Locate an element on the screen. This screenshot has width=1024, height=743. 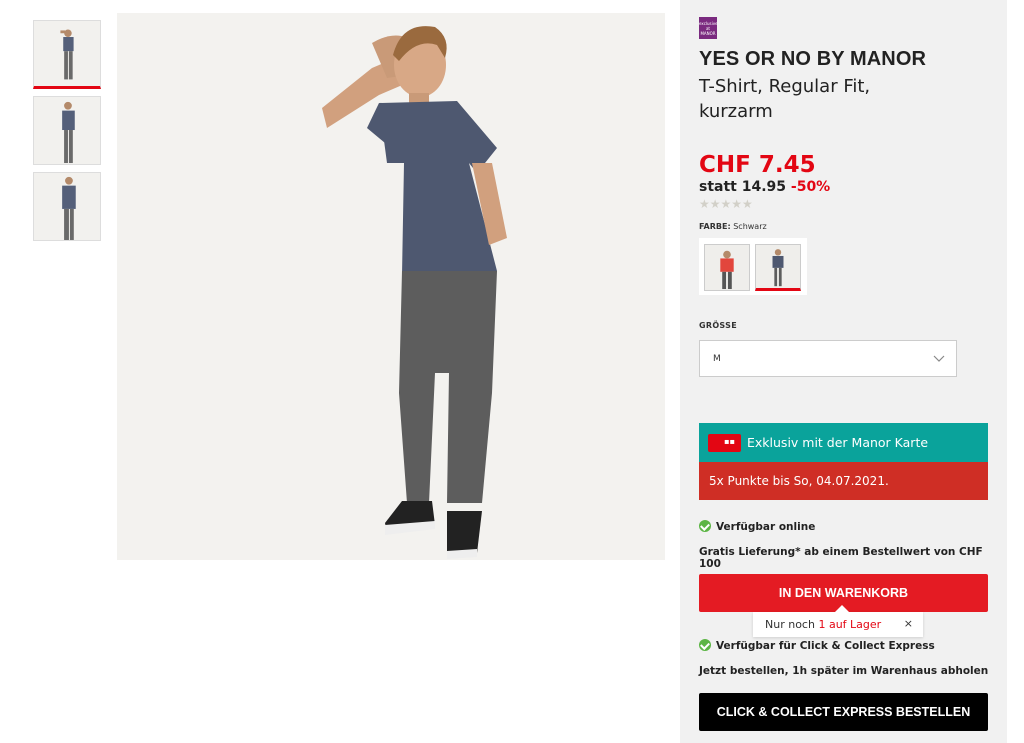
color-label: FARBE: Schwarz is located at coordinates (733, 226).